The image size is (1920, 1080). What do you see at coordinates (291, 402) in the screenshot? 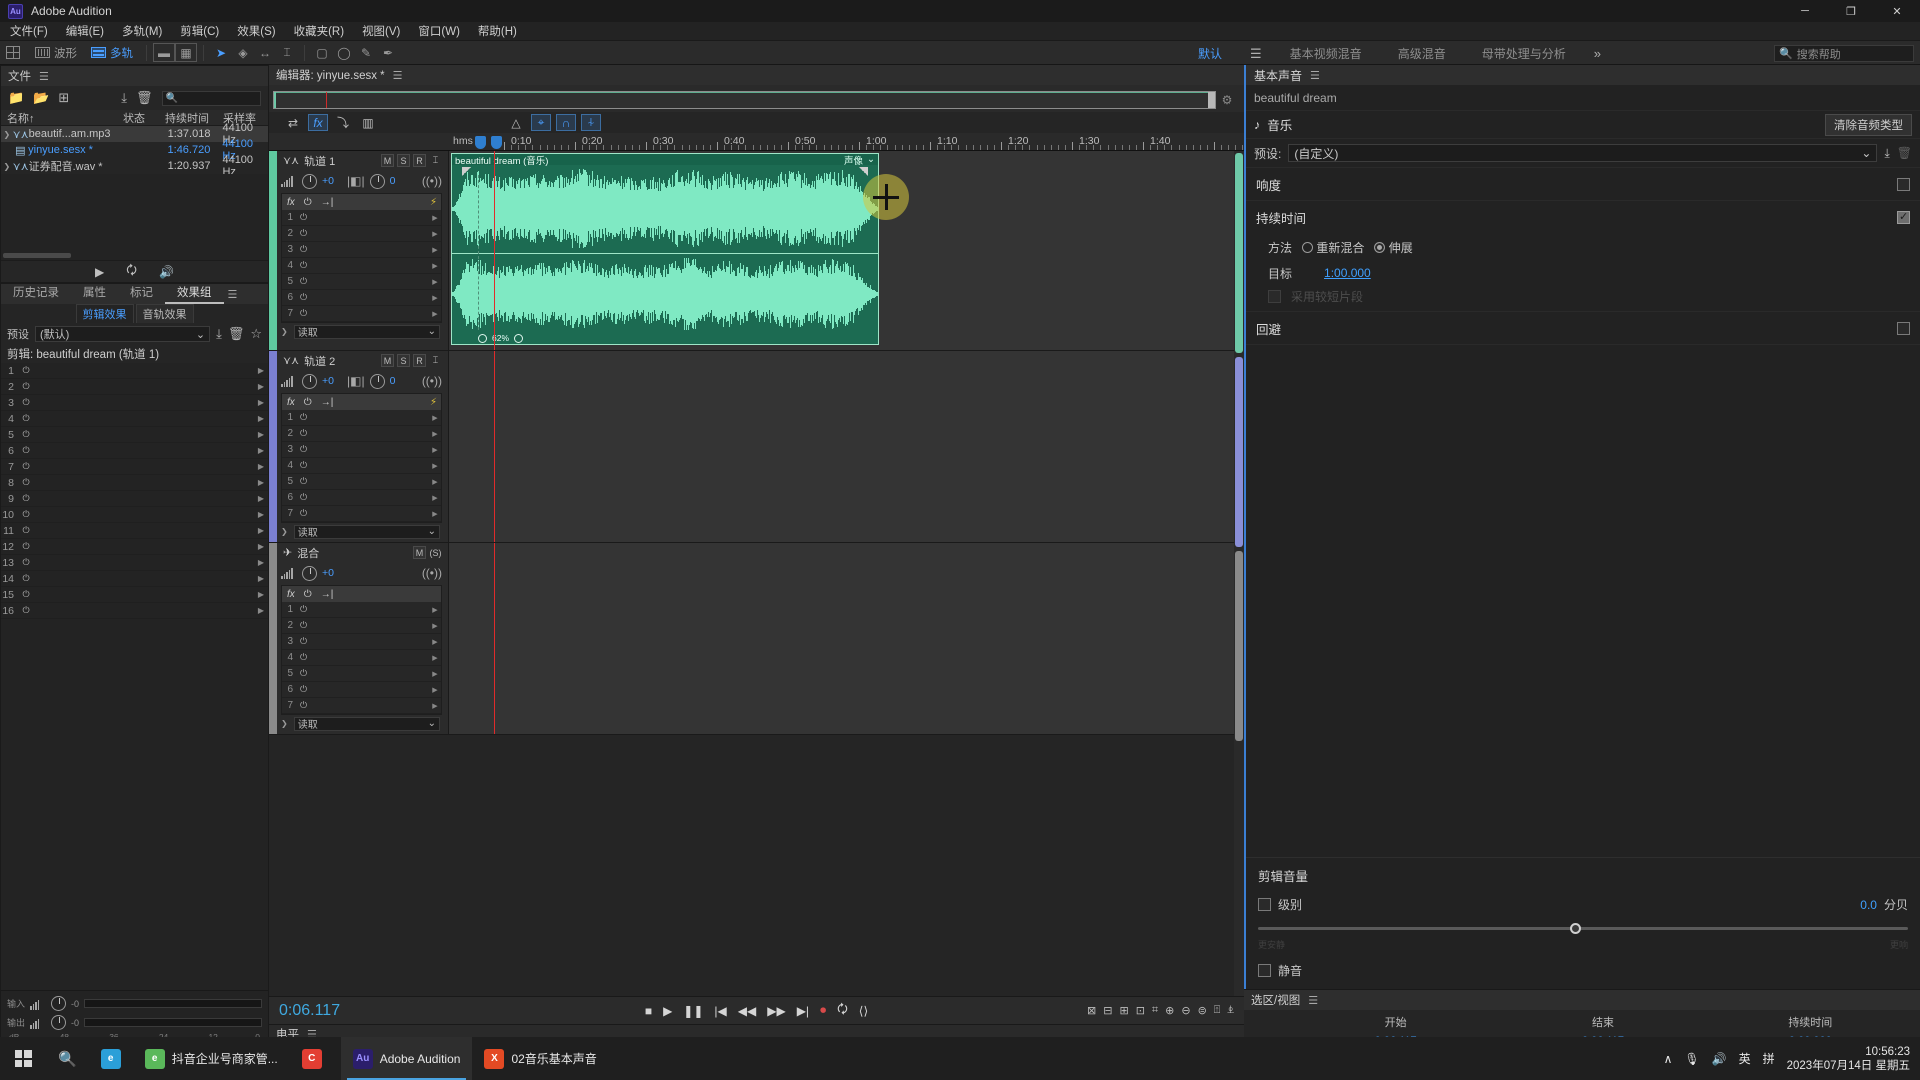
I see `rack-fx-icon: fx` at bounding box center [291, 402].